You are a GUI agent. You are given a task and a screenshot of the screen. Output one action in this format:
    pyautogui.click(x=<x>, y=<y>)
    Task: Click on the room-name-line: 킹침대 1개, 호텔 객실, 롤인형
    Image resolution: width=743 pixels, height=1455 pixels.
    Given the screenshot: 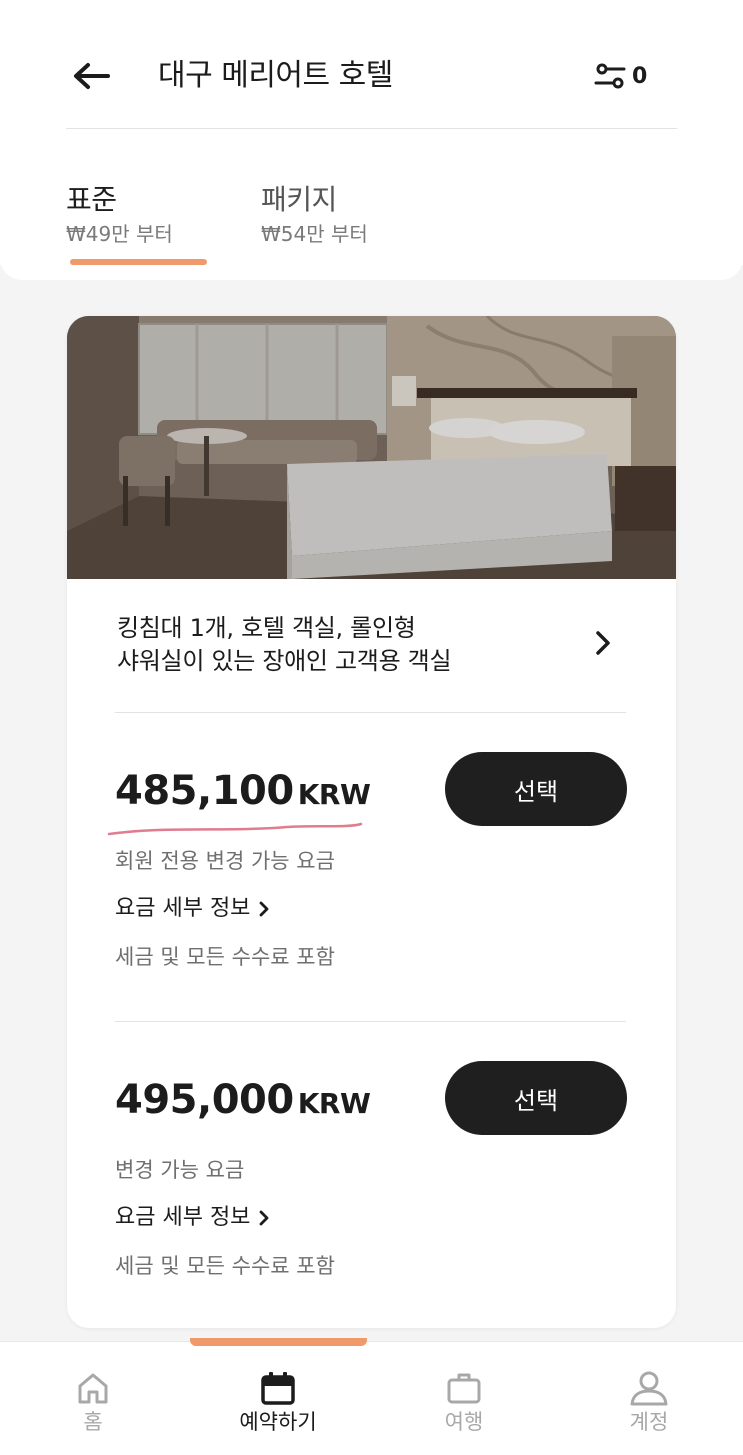 What is the action you would take?
    pyautogui.click(x=266, y=628)
    